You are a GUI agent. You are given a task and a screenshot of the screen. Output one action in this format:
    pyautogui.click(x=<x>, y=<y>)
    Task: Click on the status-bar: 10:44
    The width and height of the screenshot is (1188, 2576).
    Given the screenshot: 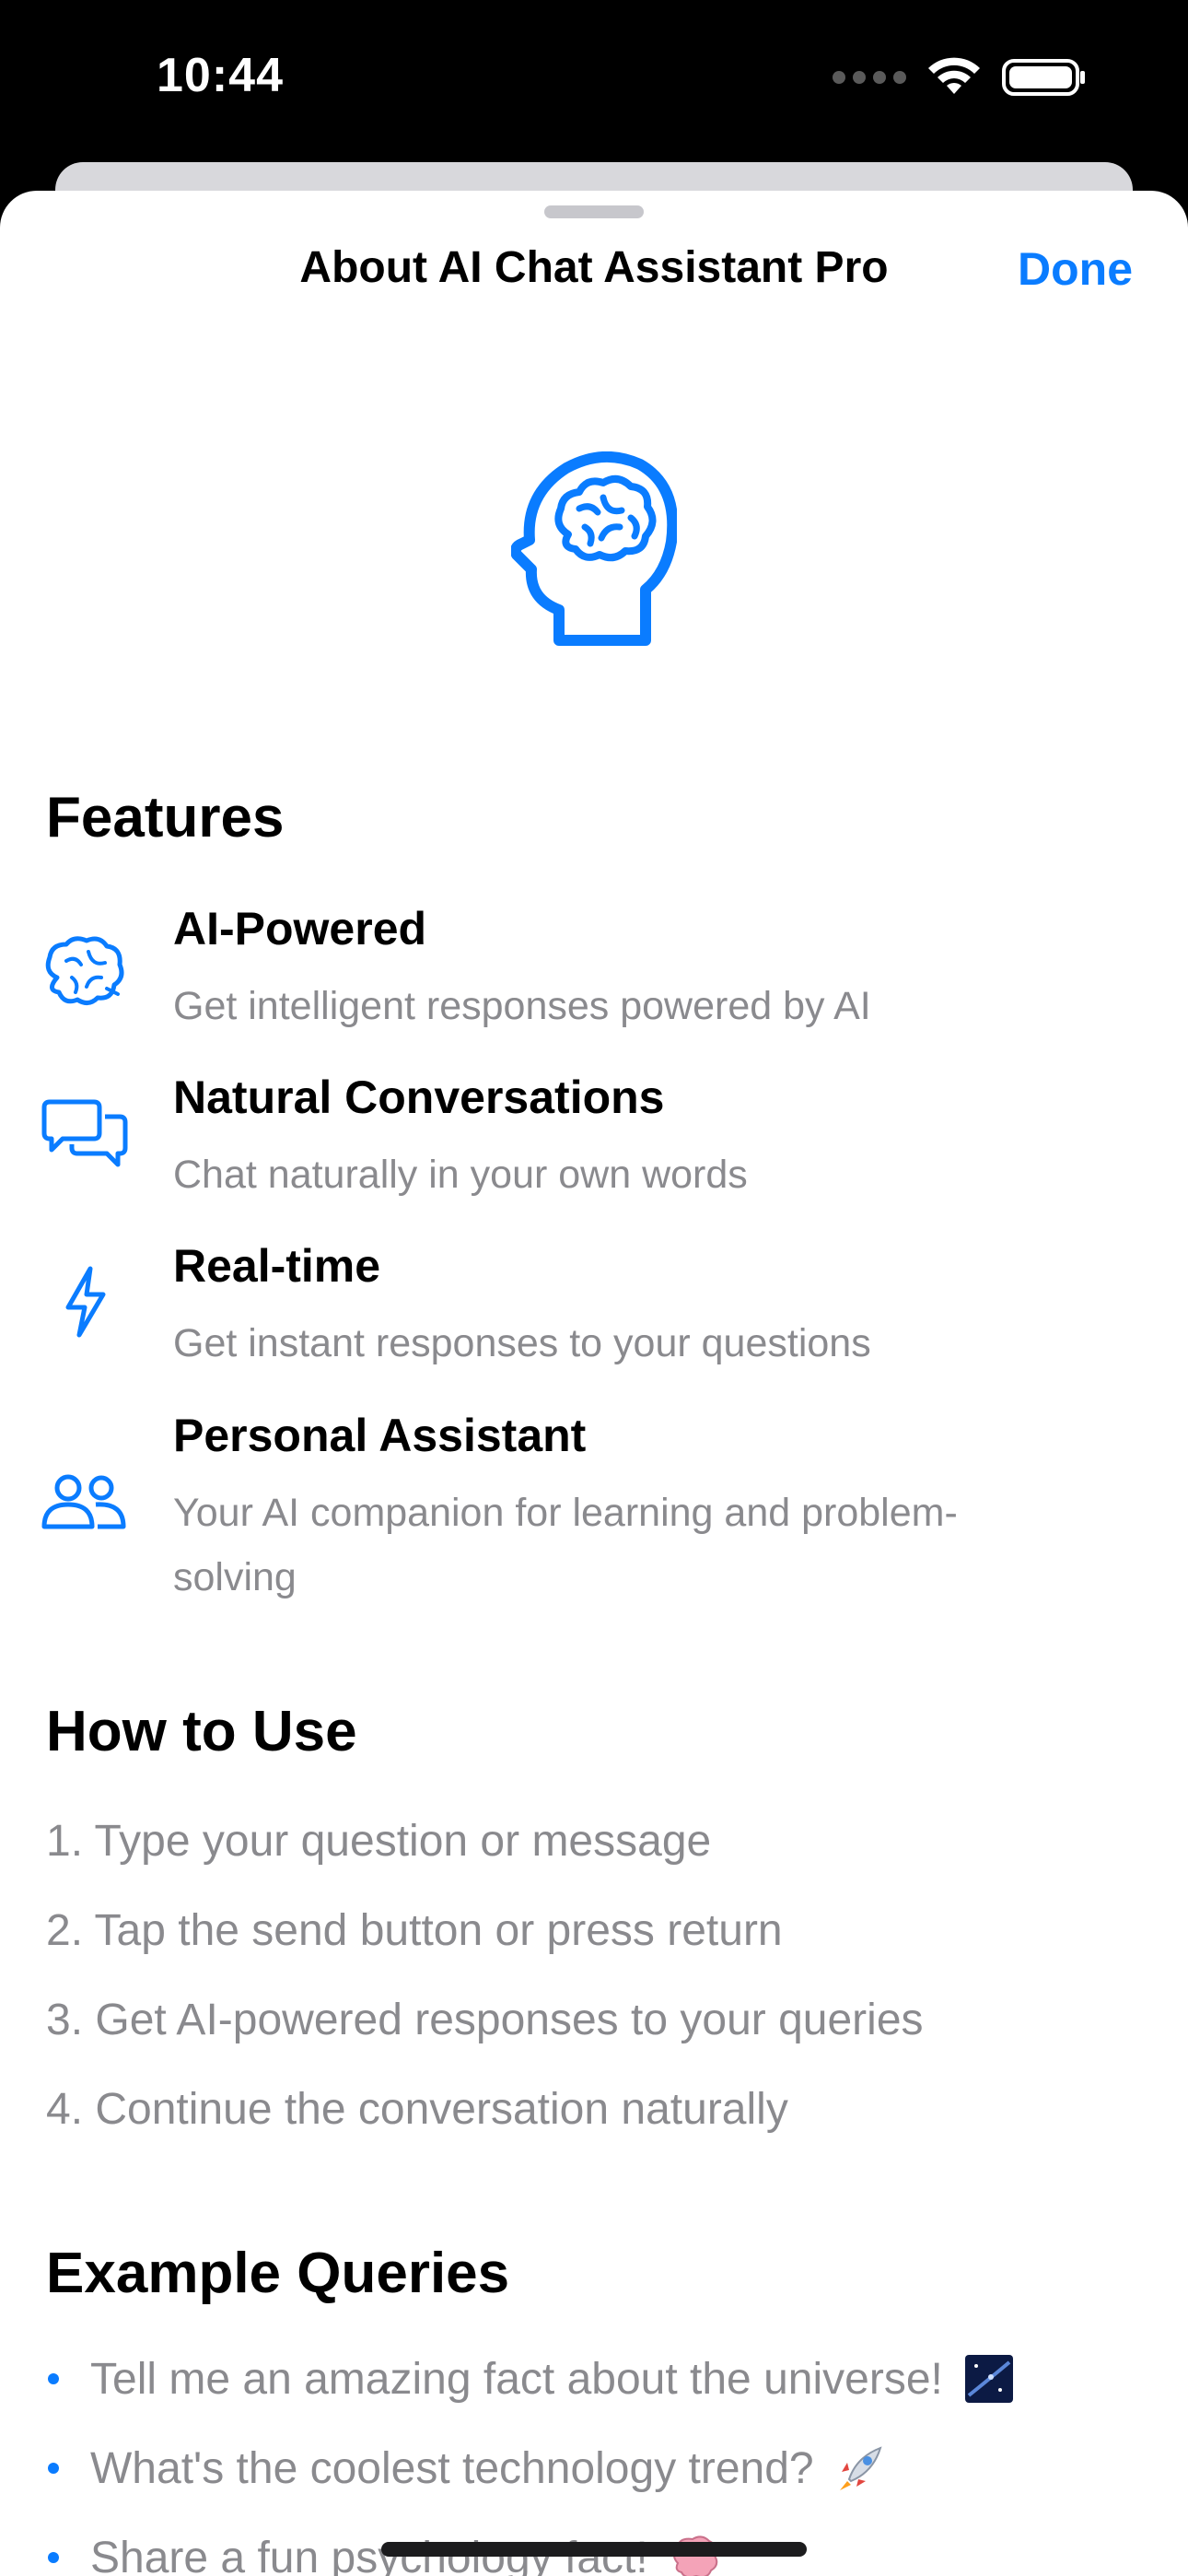 What is the action you would take?
    pyautogui.click(x=594, y=92)
    